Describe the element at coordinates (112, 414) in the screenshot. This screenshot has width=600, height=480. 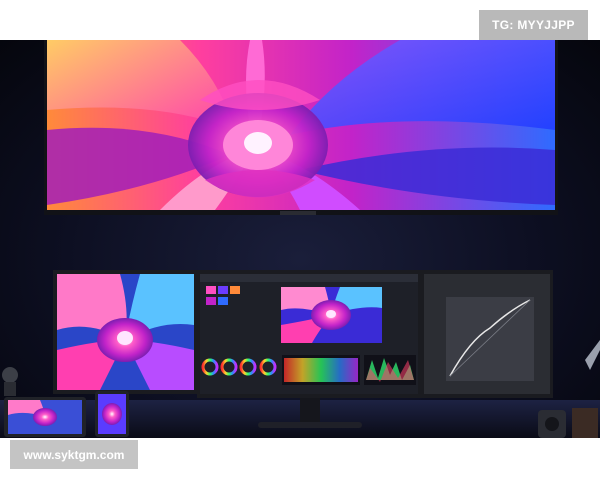
I see `phone-device` at that location.